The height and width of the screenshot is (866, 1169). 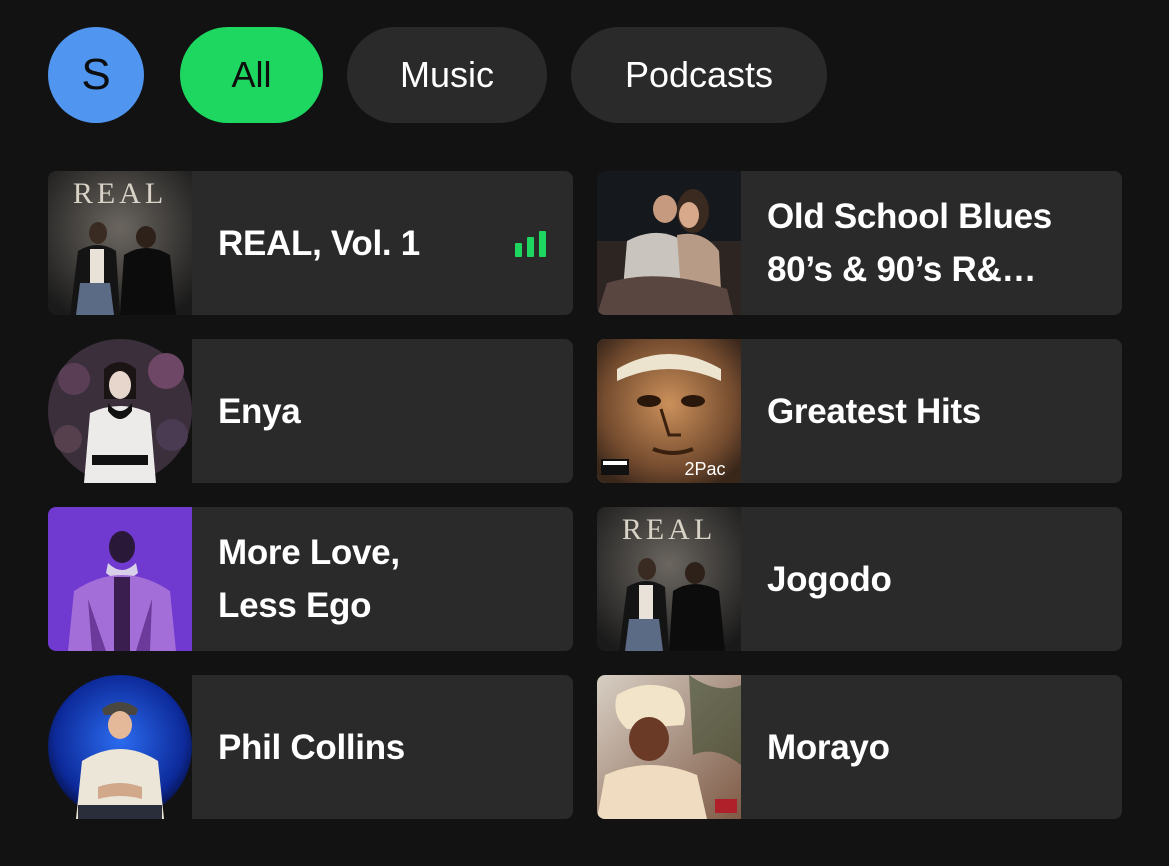 I want to click on profile-avatar: S, so click(x=96, y=75).